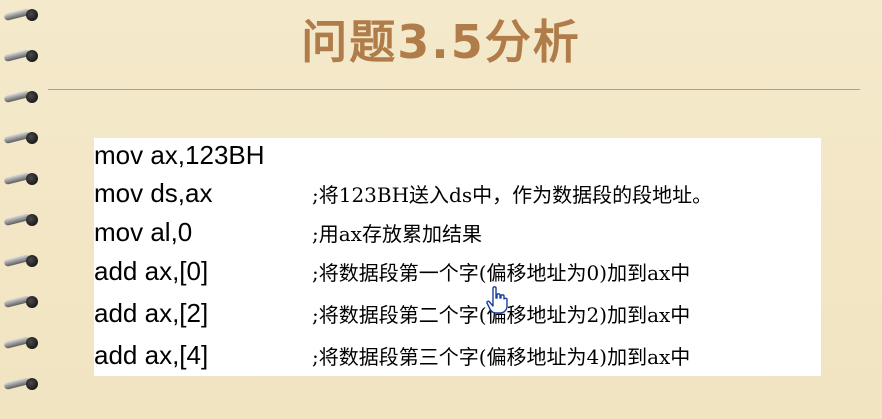 The width and height of the screenshot is (882, 419). Describe the element at coordinates (512, 195) in the screenshot. I see `code-comment: ;将123BH送入ds中，作为数据段的段地址。` at that location.